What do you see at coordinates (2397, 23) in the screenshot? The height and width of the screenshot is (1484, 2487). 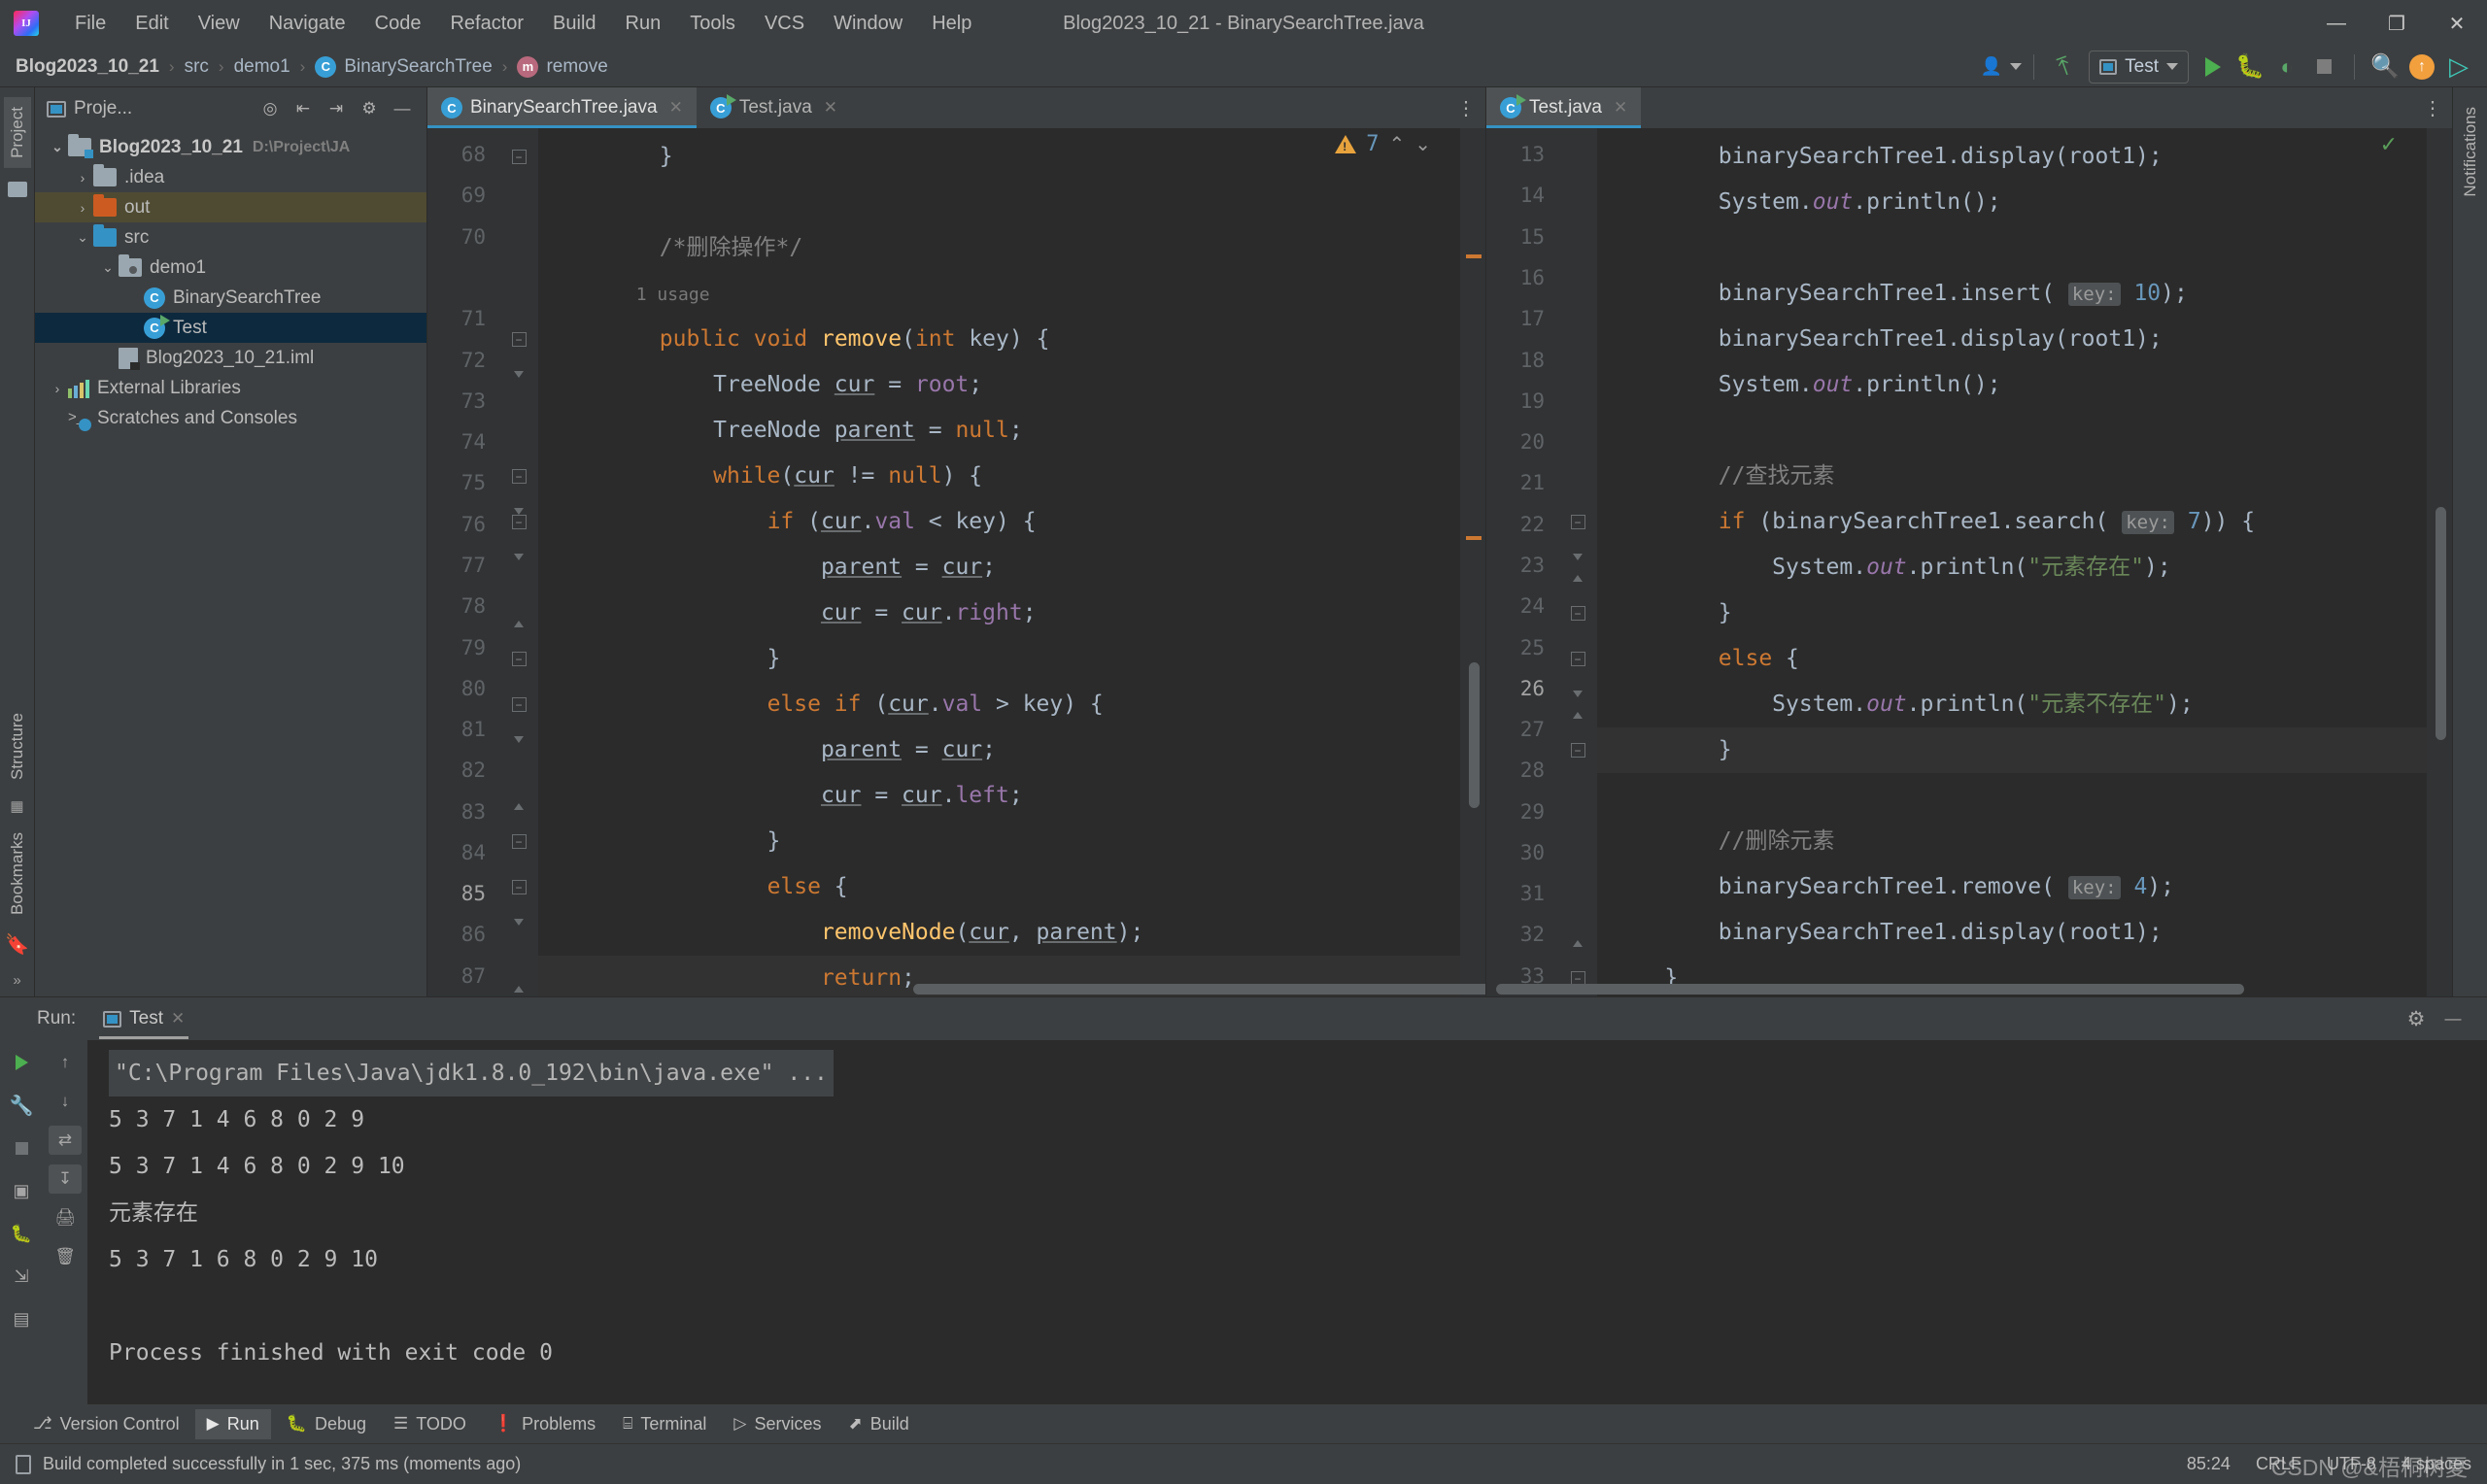 I see `maximize-button: ❐` at bounding box center [2397, 23].